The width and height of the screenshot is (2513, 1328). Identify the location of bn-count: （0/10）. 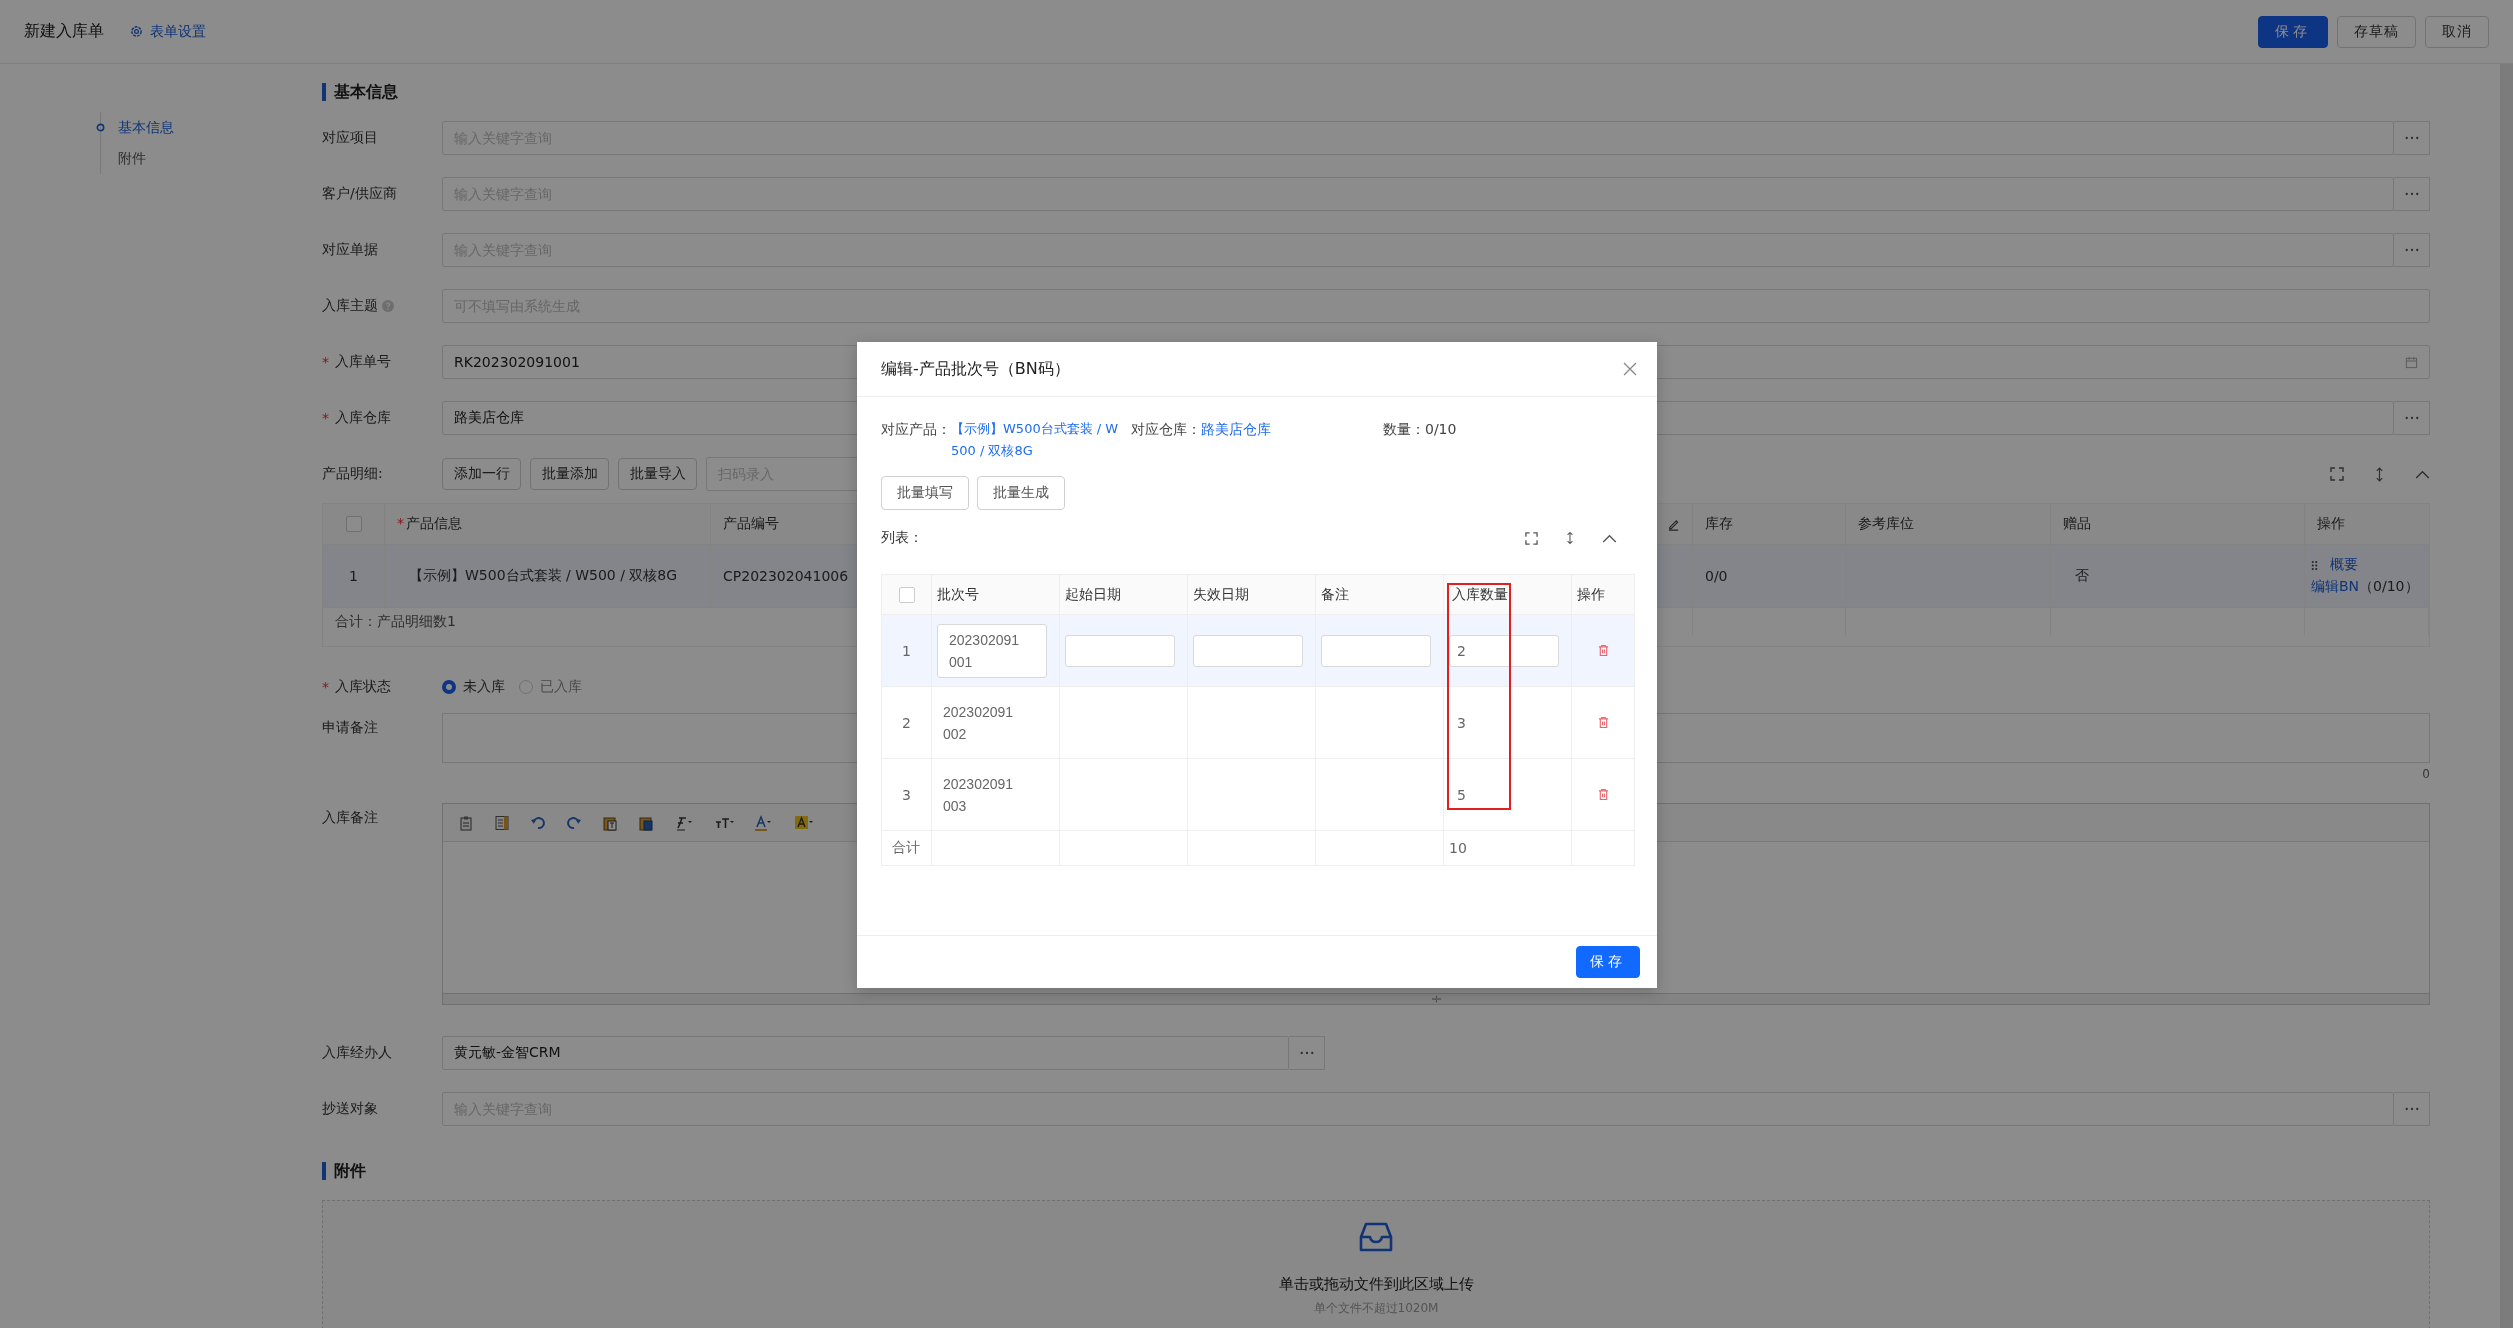
(2389, 587).